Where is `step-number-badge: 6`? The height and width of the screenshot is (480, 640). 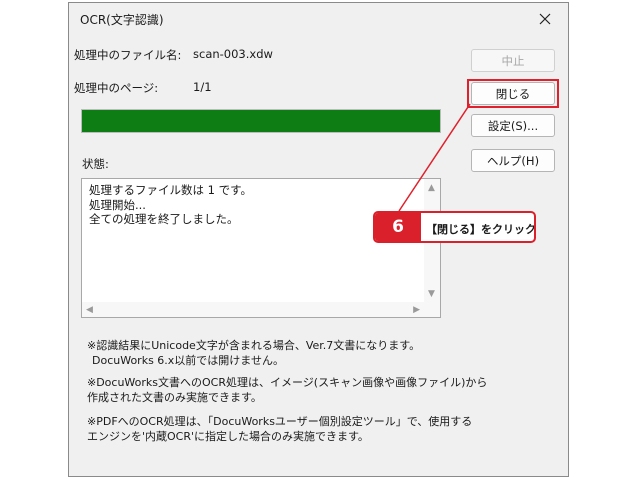
step-number-badge: 6 is located at coordinates (398, 227).